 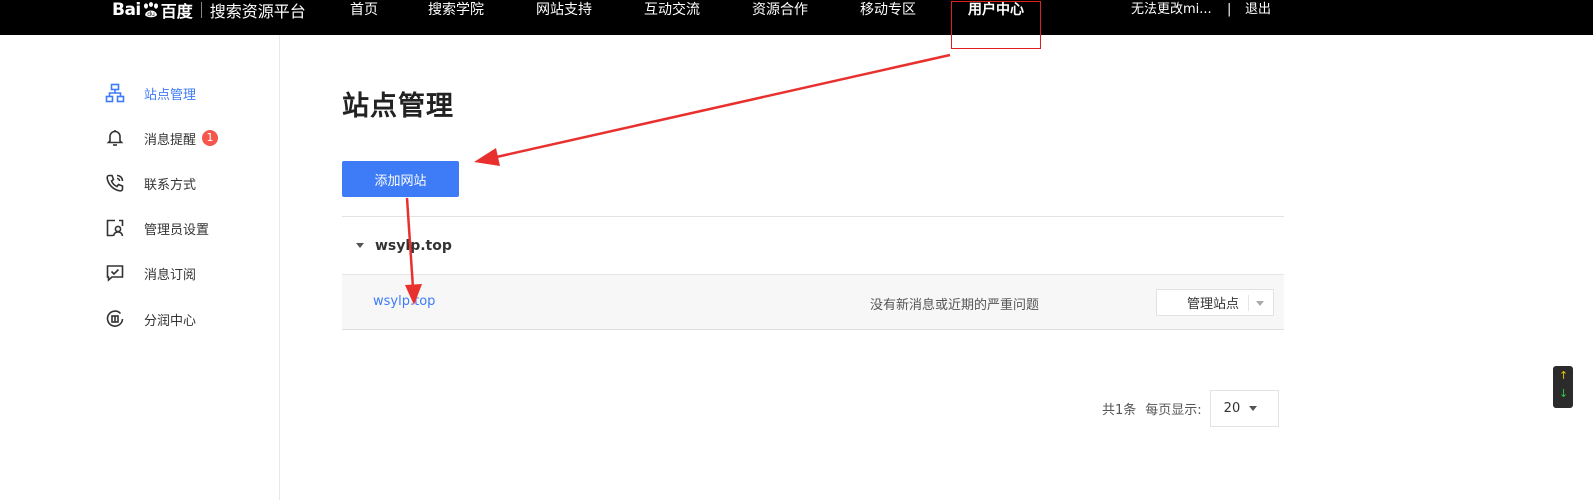 I want to click on logo-divider, so click(x=201, y=10).